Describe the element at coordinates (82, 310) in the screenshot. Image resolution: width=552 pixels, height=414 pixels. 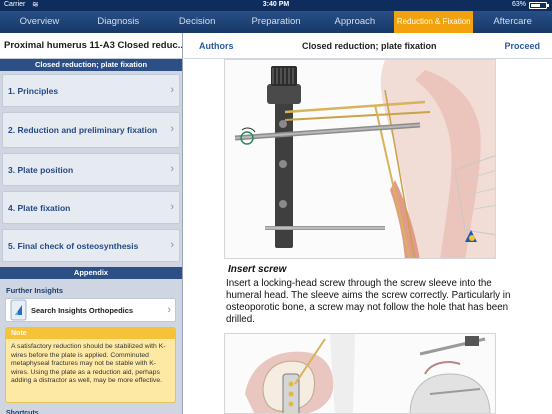
I see `insights-button-label: Search Insights Orthopedics` at that location.